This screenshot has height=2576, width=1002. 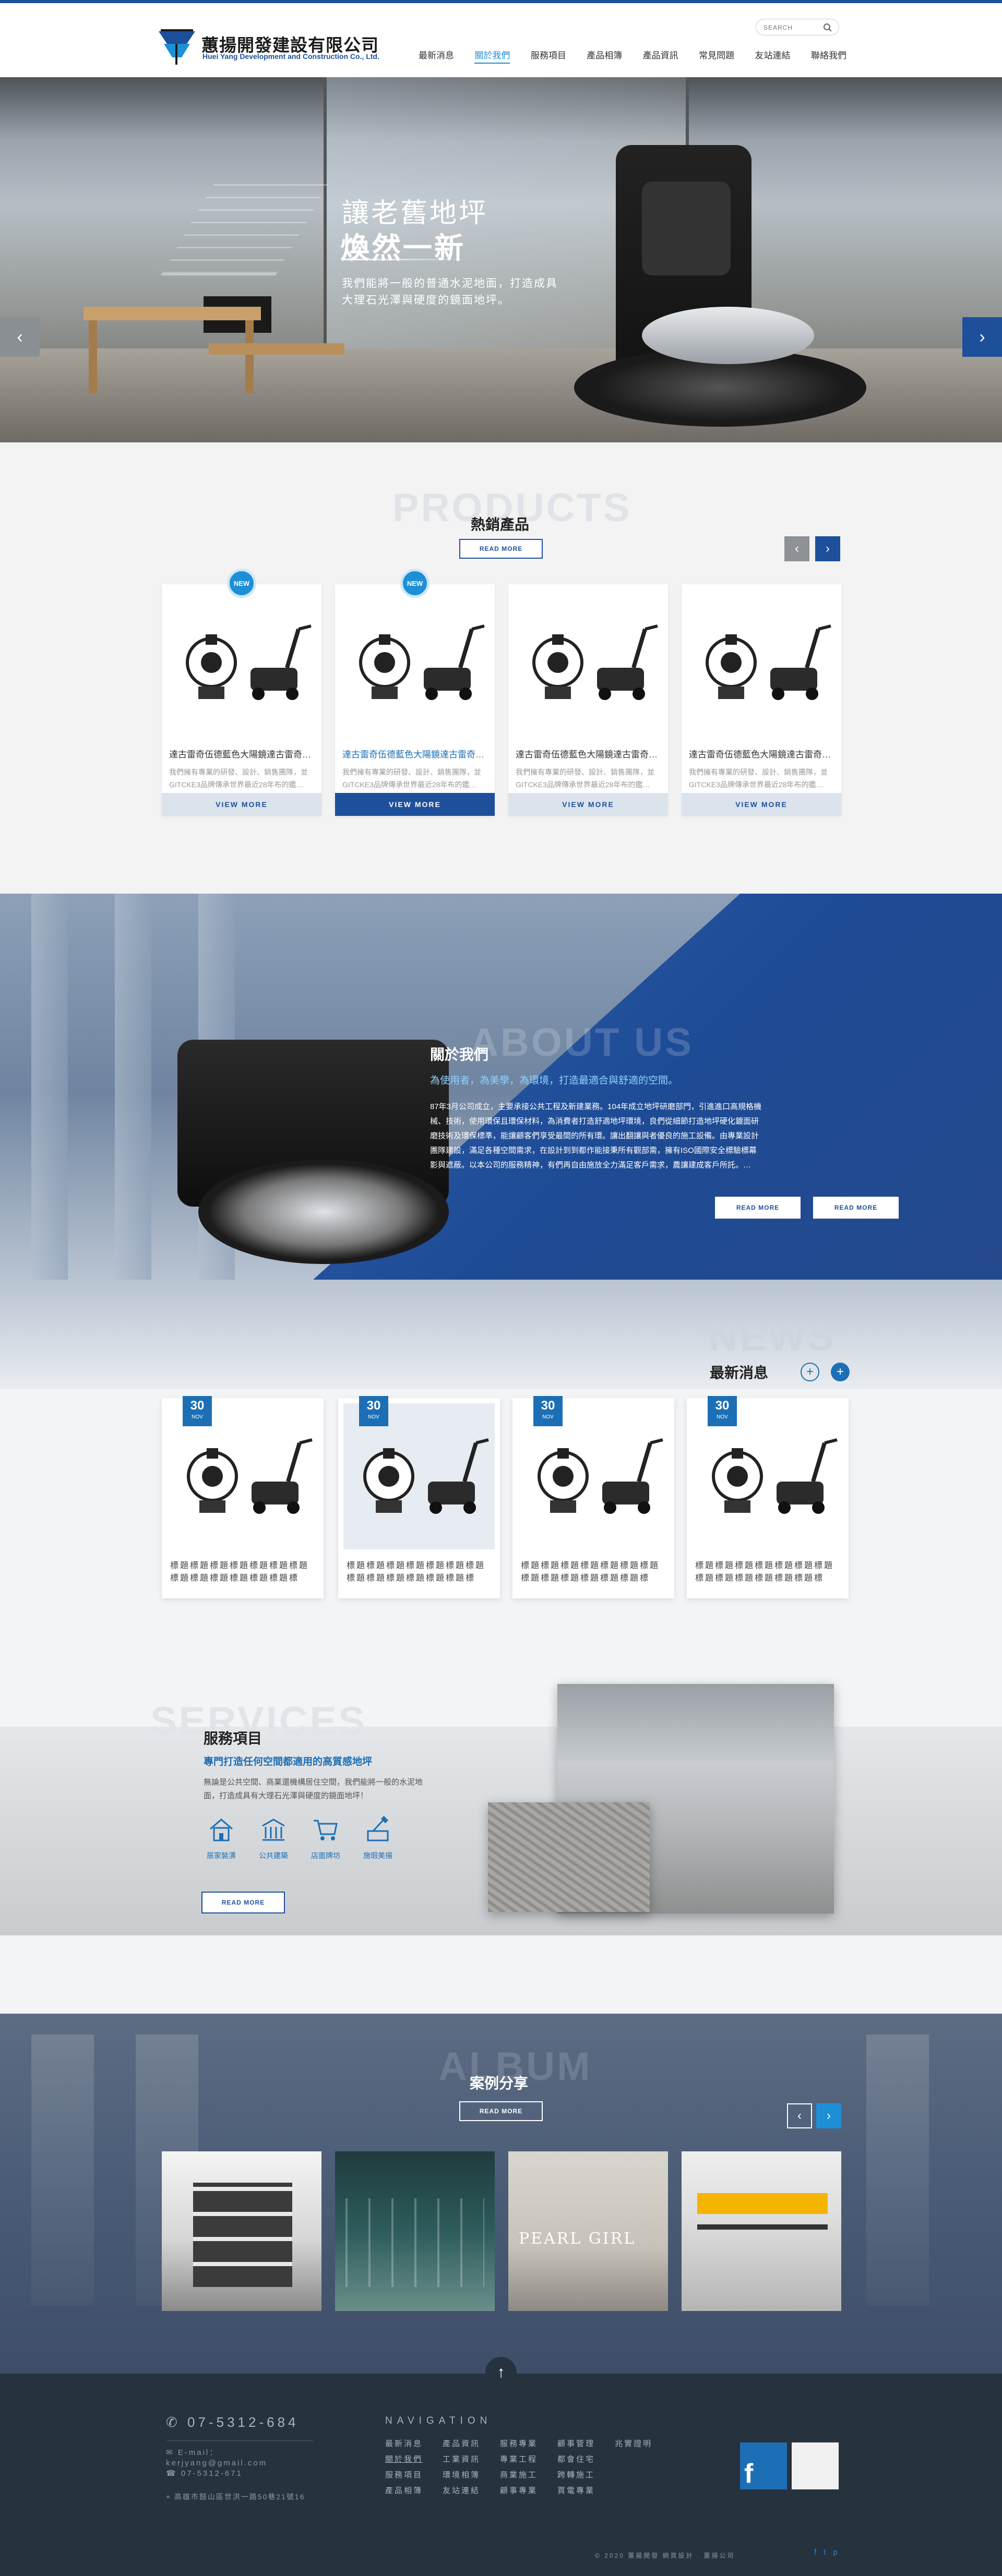 What do you see at coordinates (404, 2491) in the screenshot?
I see `footer-nav-link: 產品相簿` at bounding box center [404, 2491].